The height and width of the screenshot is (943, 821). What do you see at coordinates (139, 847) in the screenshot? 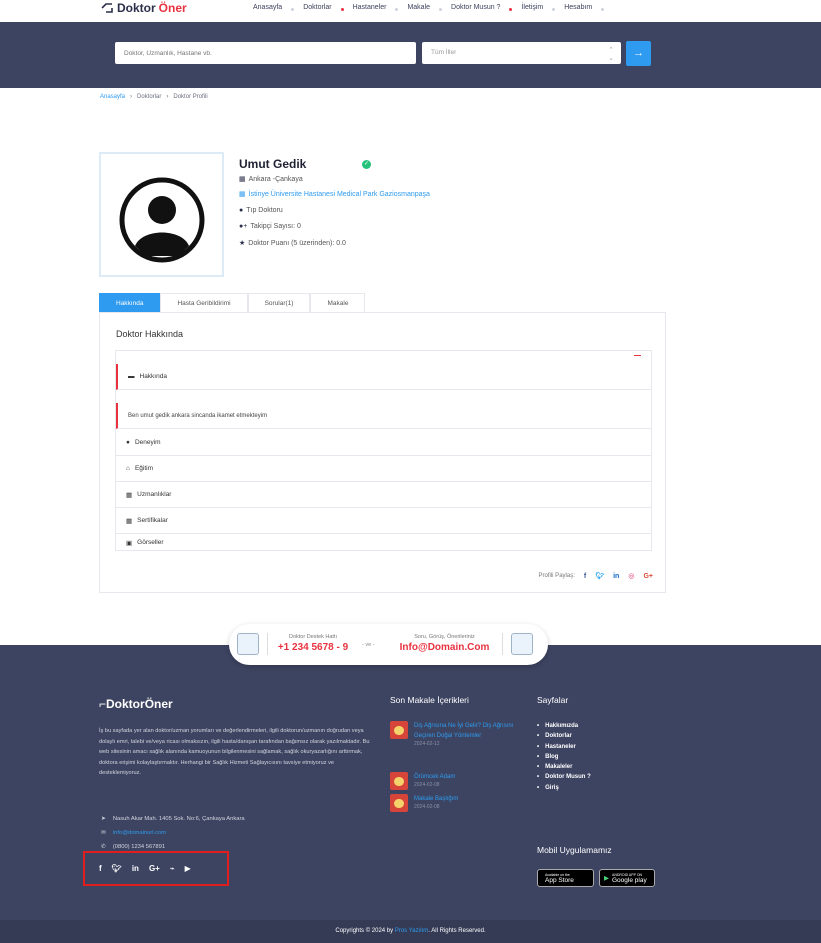
I see `footer-phone-text: (0800) 1234 567891` at bounding box center [139, 847].